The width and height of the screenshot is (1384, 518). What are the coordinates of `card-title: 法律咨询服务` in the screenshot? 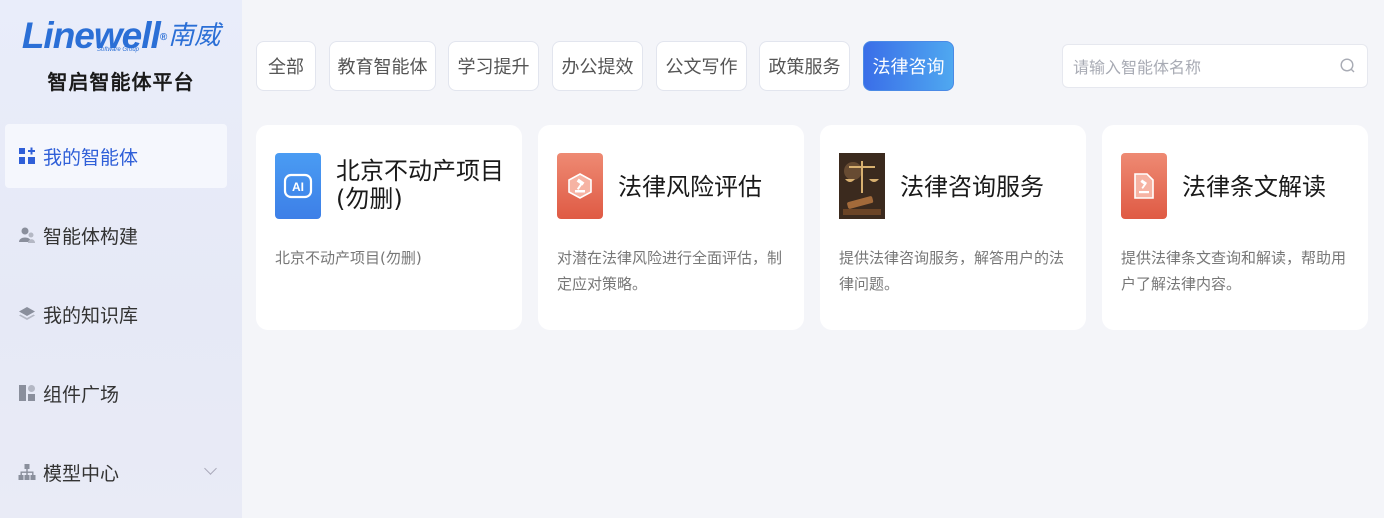 It's located at (972, 187).